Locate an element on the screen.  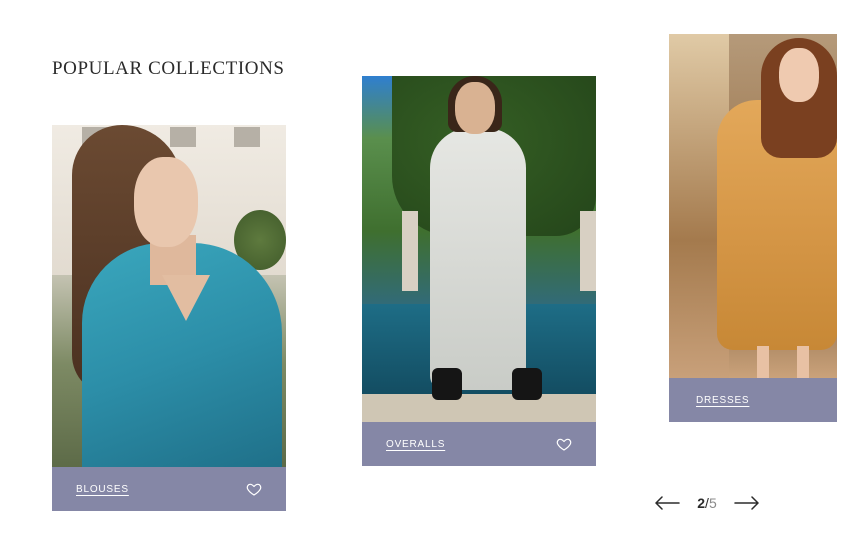
dresses-photo is located at coordinates (753, 206).